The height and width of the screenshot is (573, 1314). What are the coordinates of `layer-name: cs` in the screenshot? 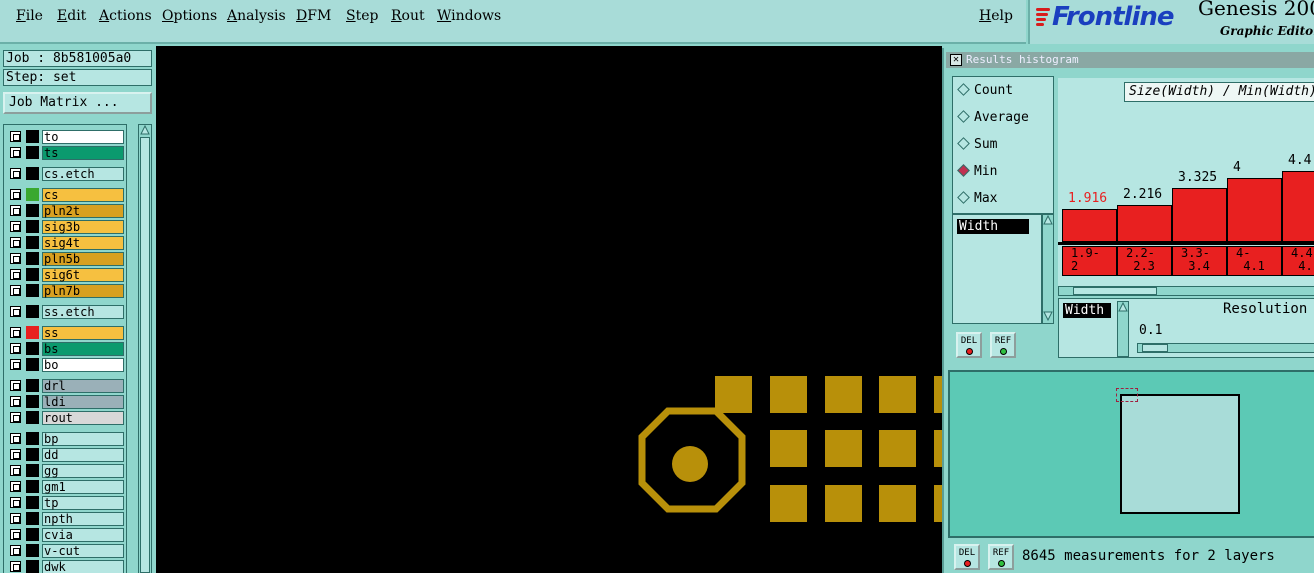 It's located at (83, 195).